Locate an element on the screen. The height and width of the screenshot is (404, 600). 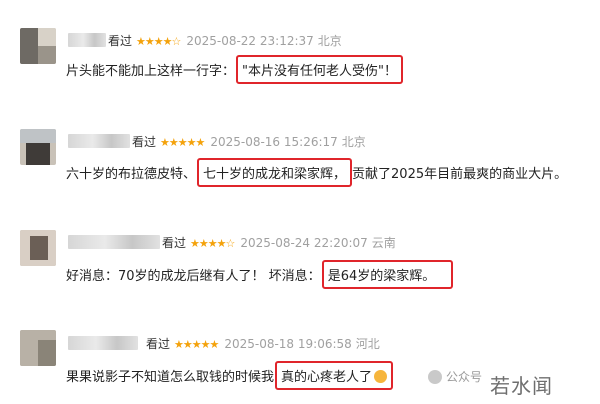
review-date: 2025-08-18 19:06:58 is located at coordinates (288, 344).